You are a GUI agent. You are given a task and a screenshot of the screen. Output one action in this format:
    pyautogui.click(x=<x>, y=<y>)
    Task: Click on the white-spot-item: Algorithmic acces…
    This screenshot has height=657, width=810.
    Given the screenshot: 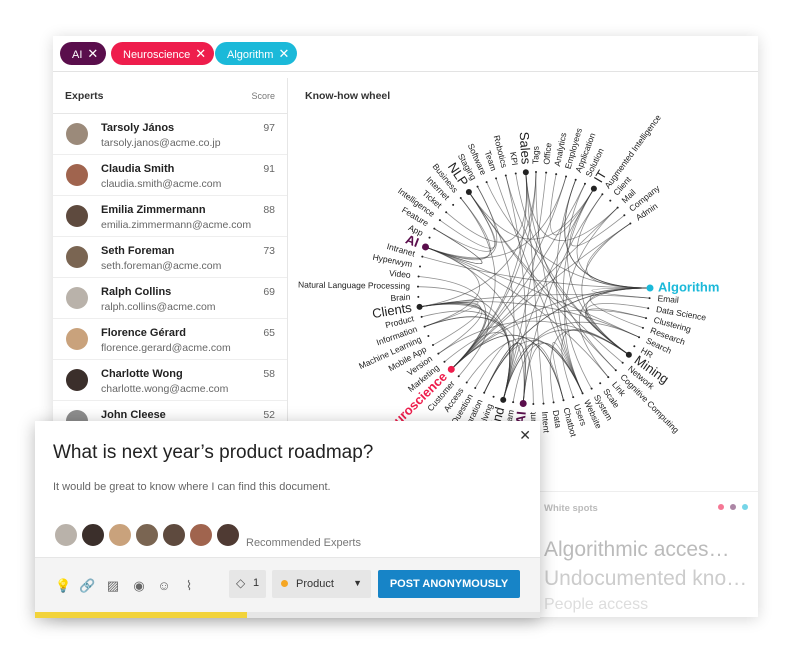 What is the action you would take?
    pyautogui.click(x=637, y=550)
    